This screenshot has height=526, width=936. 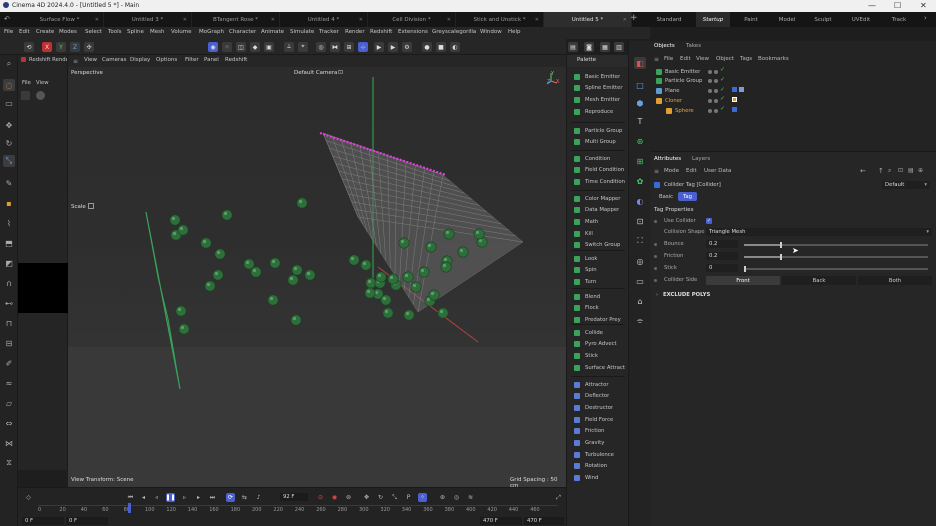 I want to click on tab-attributes: Attributes, so click(x=667, y=159).